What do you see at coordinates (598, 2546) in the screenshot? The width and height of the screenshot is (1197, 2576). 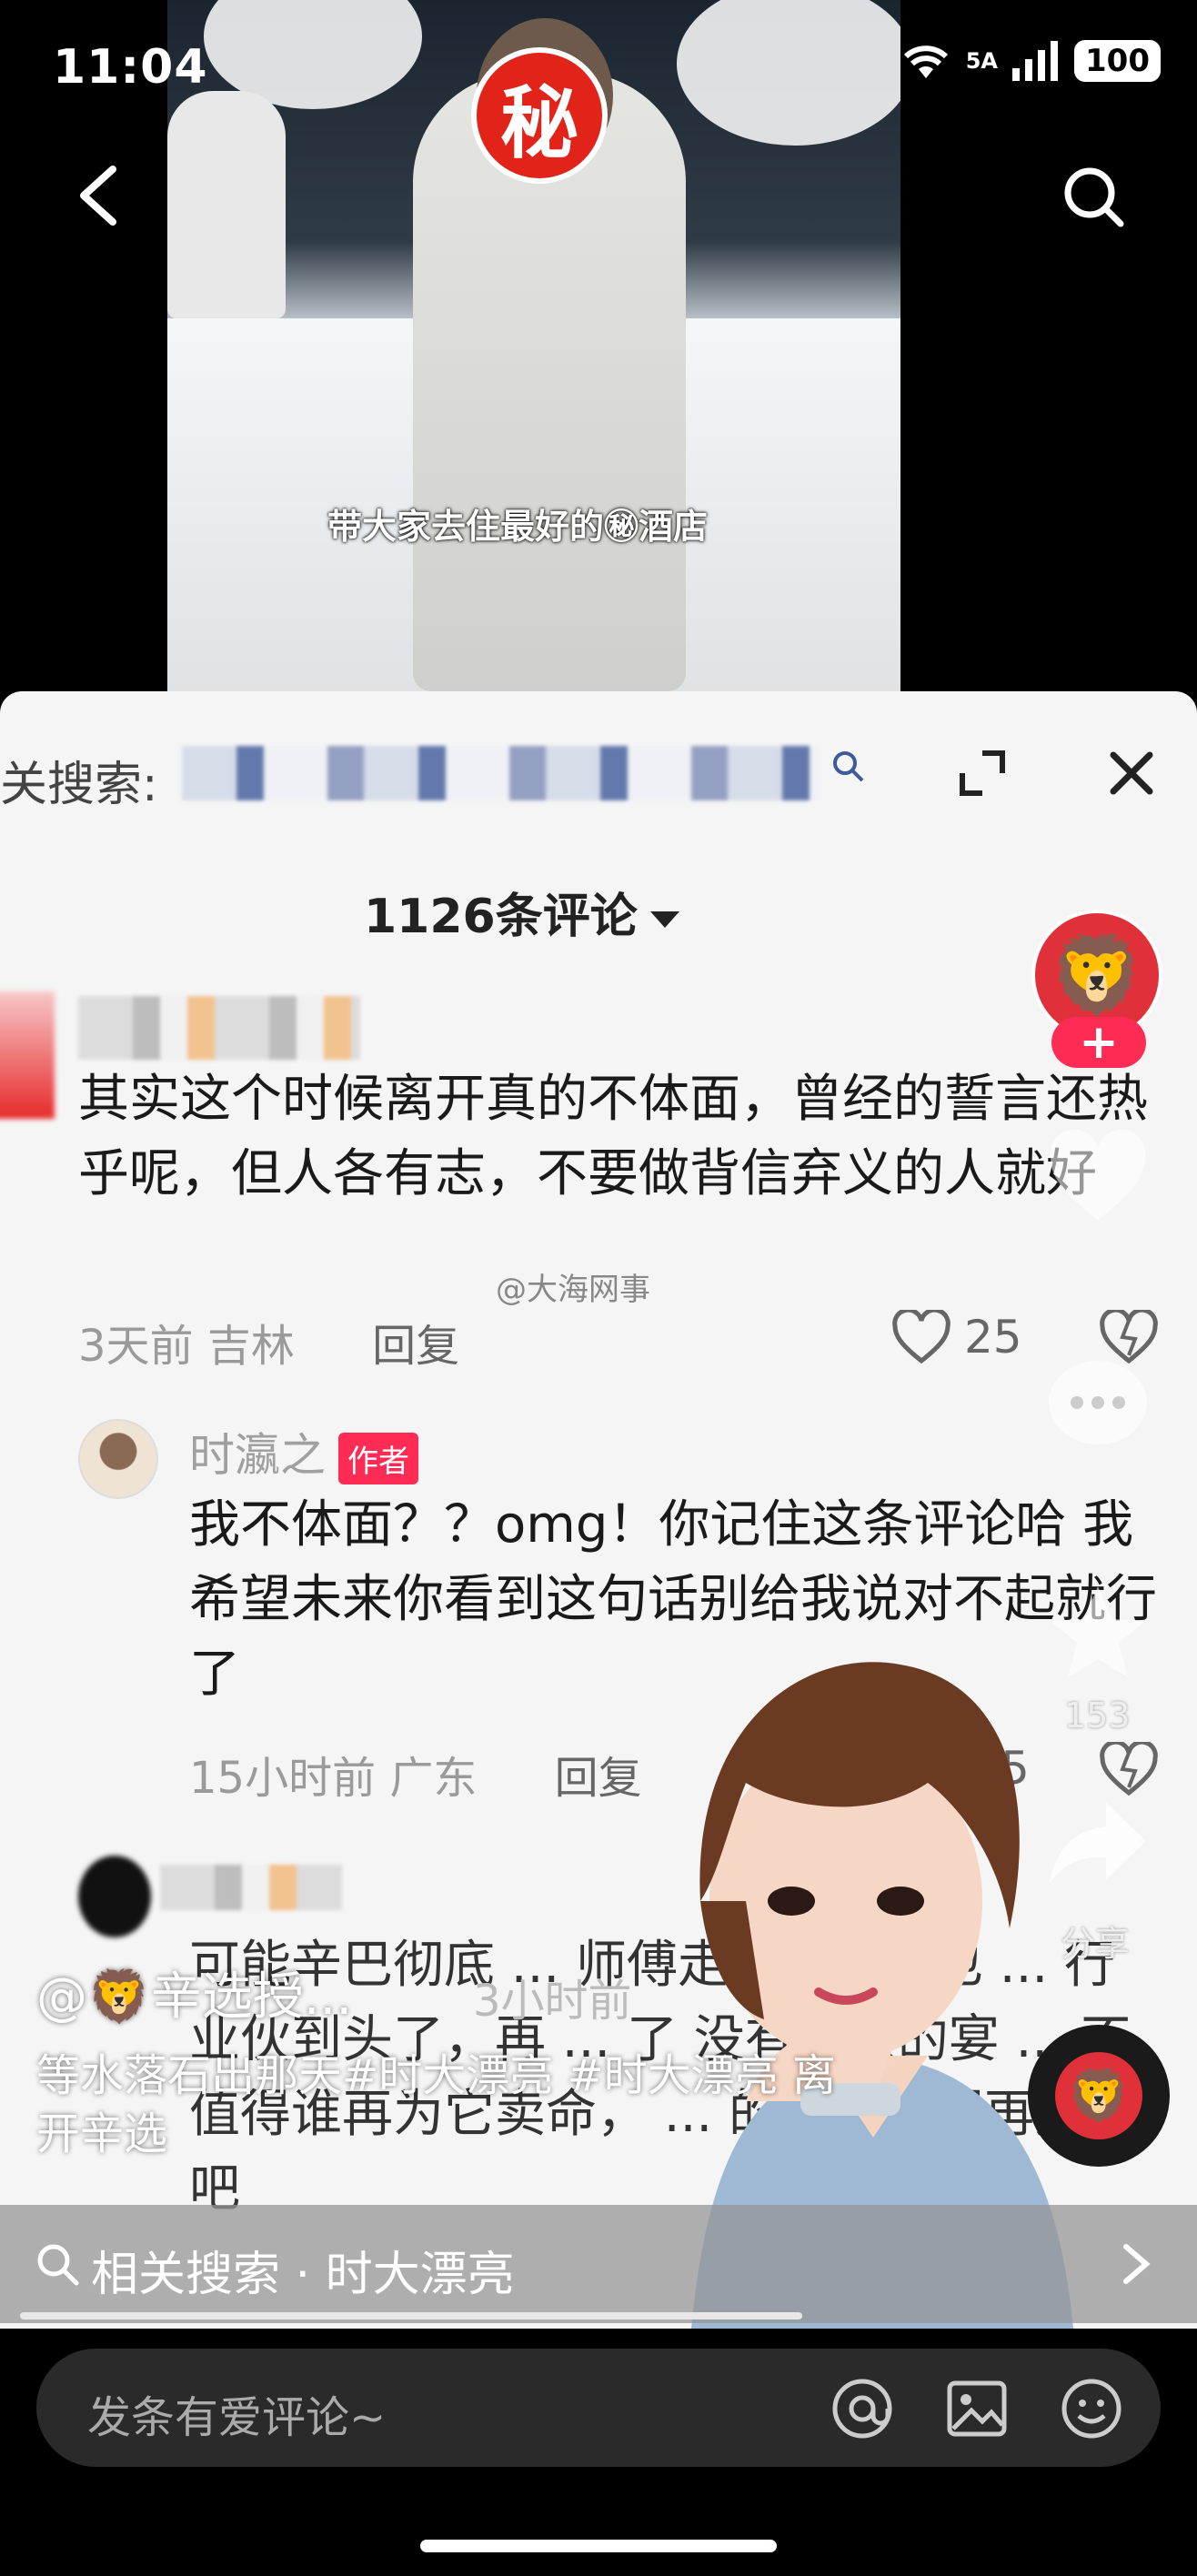 I see `home-indicator` at bounding box center [598, 2546].